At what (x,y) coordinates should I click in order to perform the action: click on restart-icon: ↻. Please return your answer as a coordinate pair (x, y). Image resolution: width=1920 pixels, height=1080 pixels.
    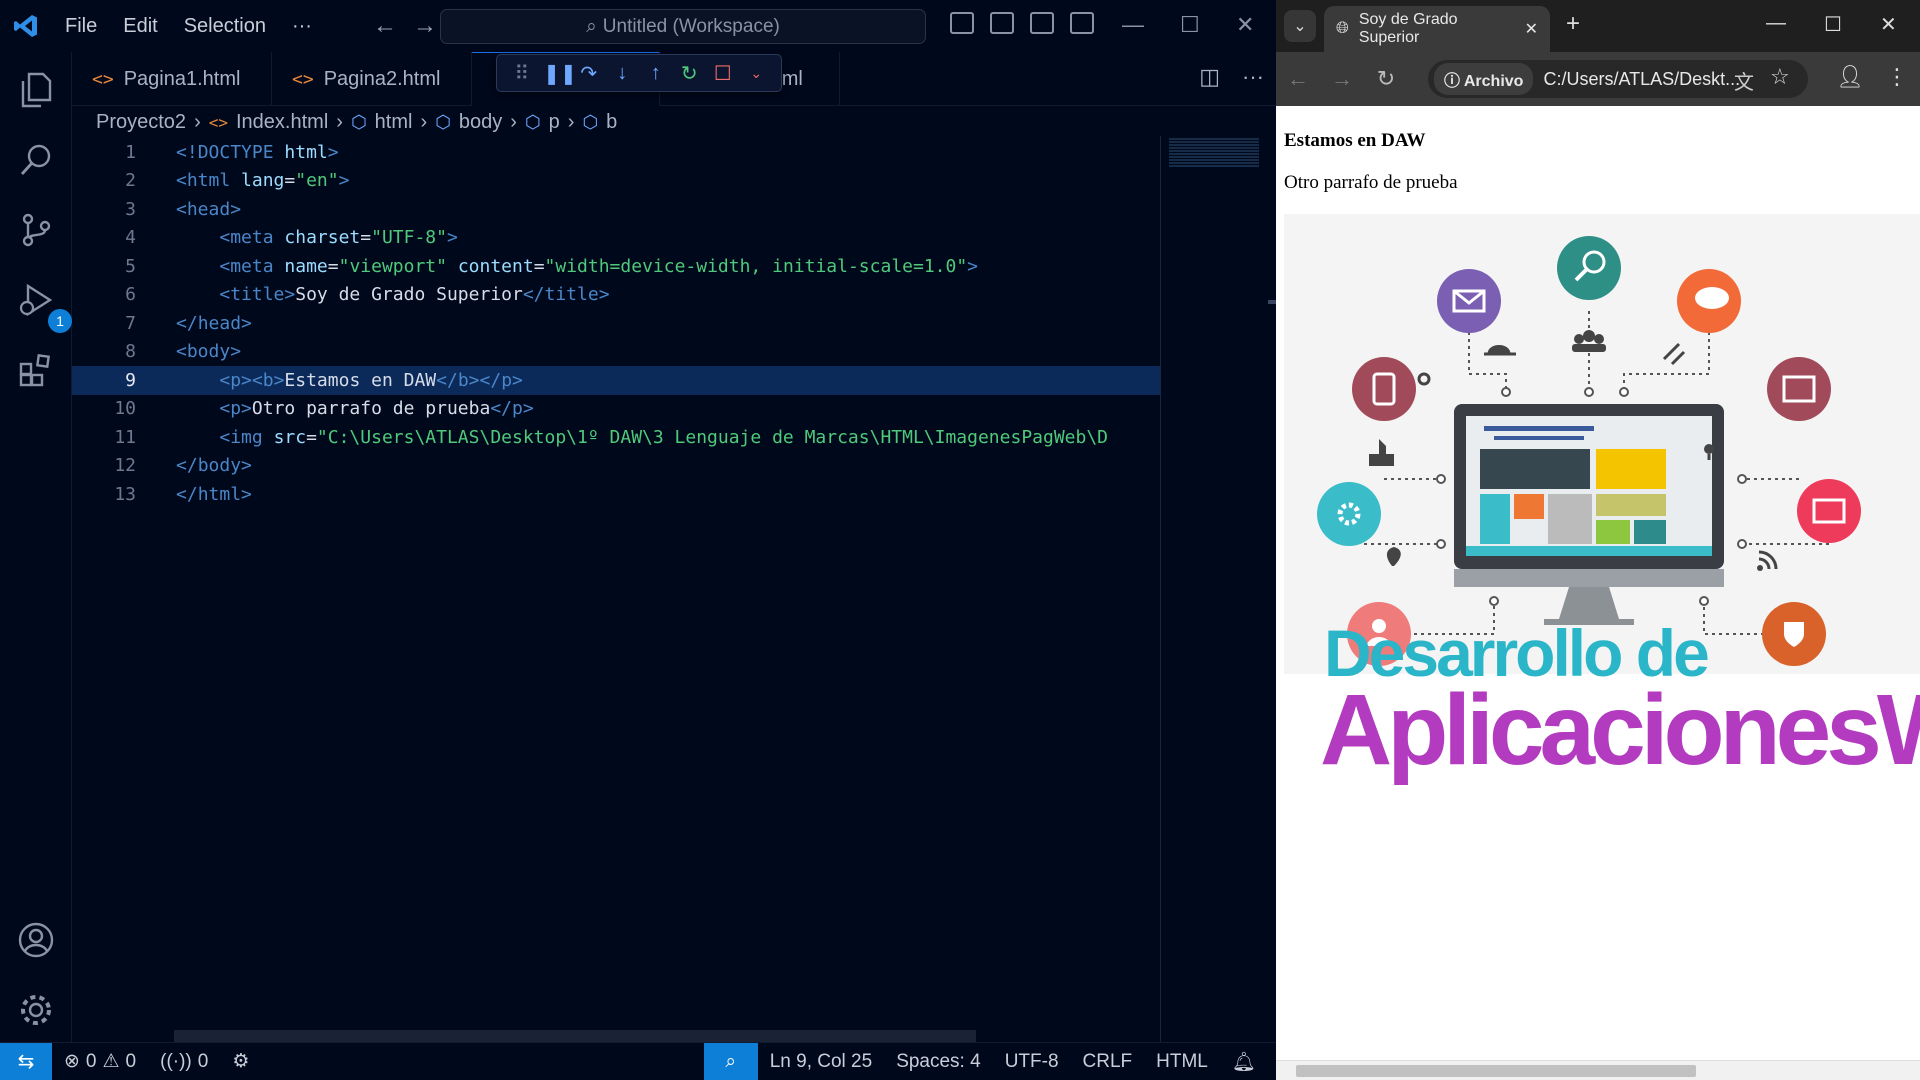
    Looking at the image, I should click on (689, 73).